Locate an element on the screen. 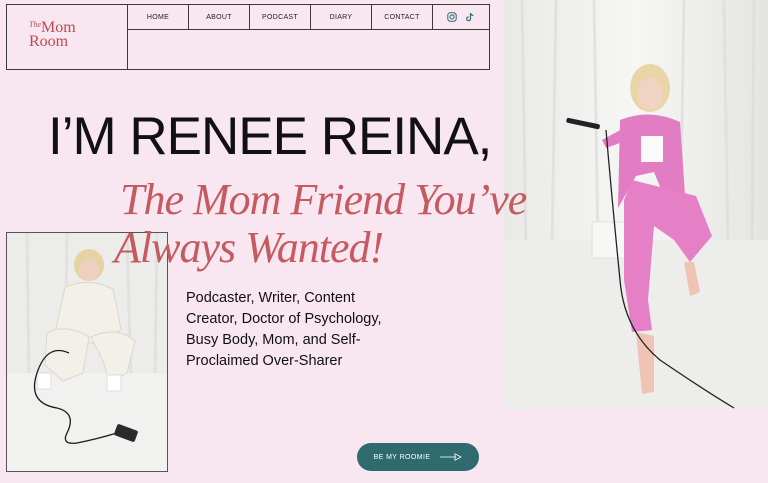 The height and width of the screenshot is (483, 768). logo-cell: TheMom Room is located at coordinates (67, 37).